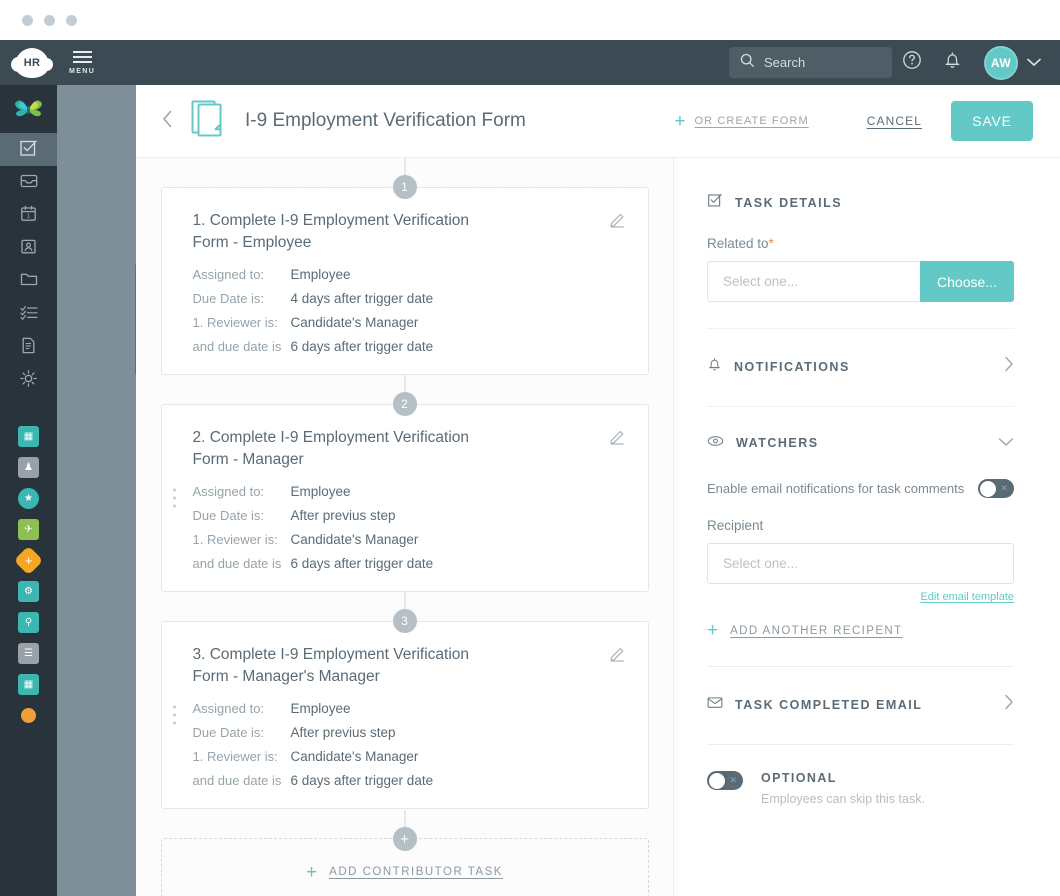 The width and height of the screenshot is (1060, 896). I want to click on sidebar-item-settings, so click(28, 380).